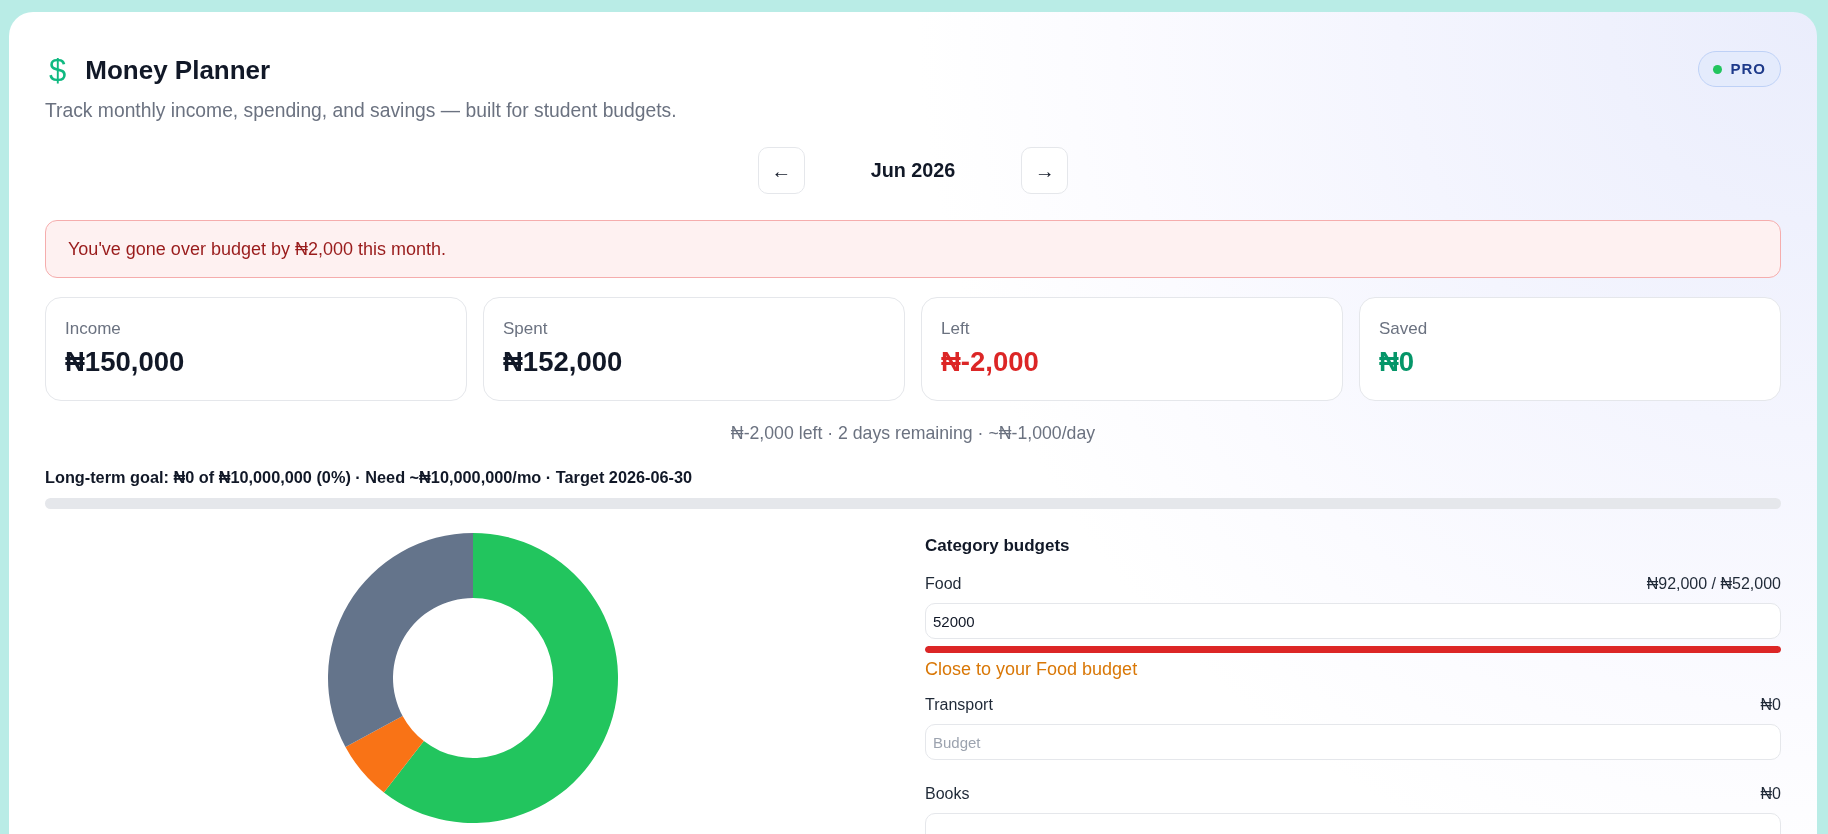  Describe the element at coordinates (998, 546) in the screenshot. I see `section-heading: Category budgets` at that location.